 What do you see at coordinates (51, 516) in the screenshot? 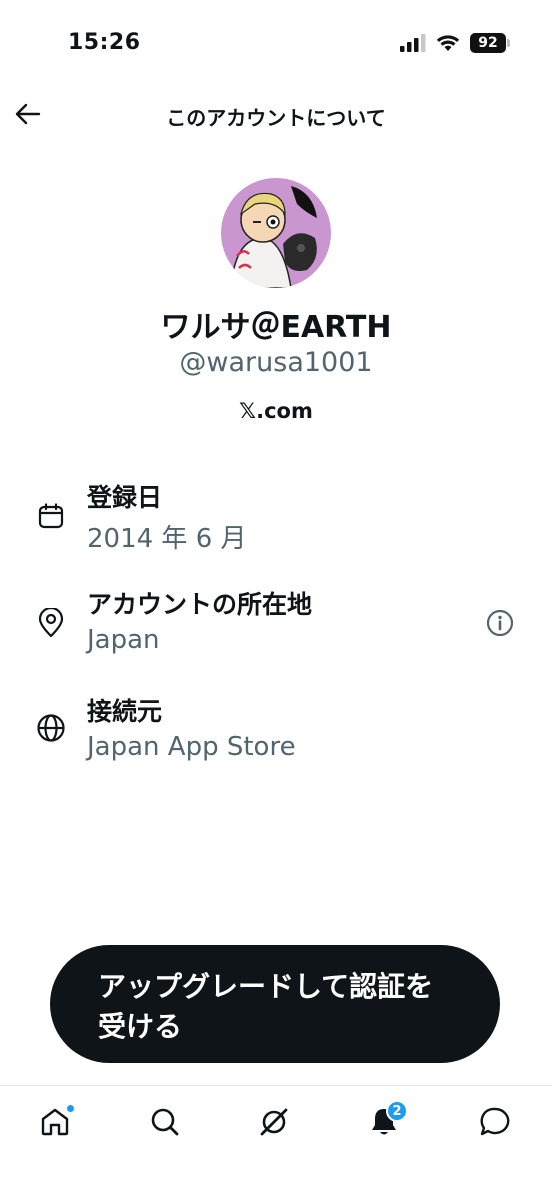
I see `calendar-icon` at bounding box center [51, 516].